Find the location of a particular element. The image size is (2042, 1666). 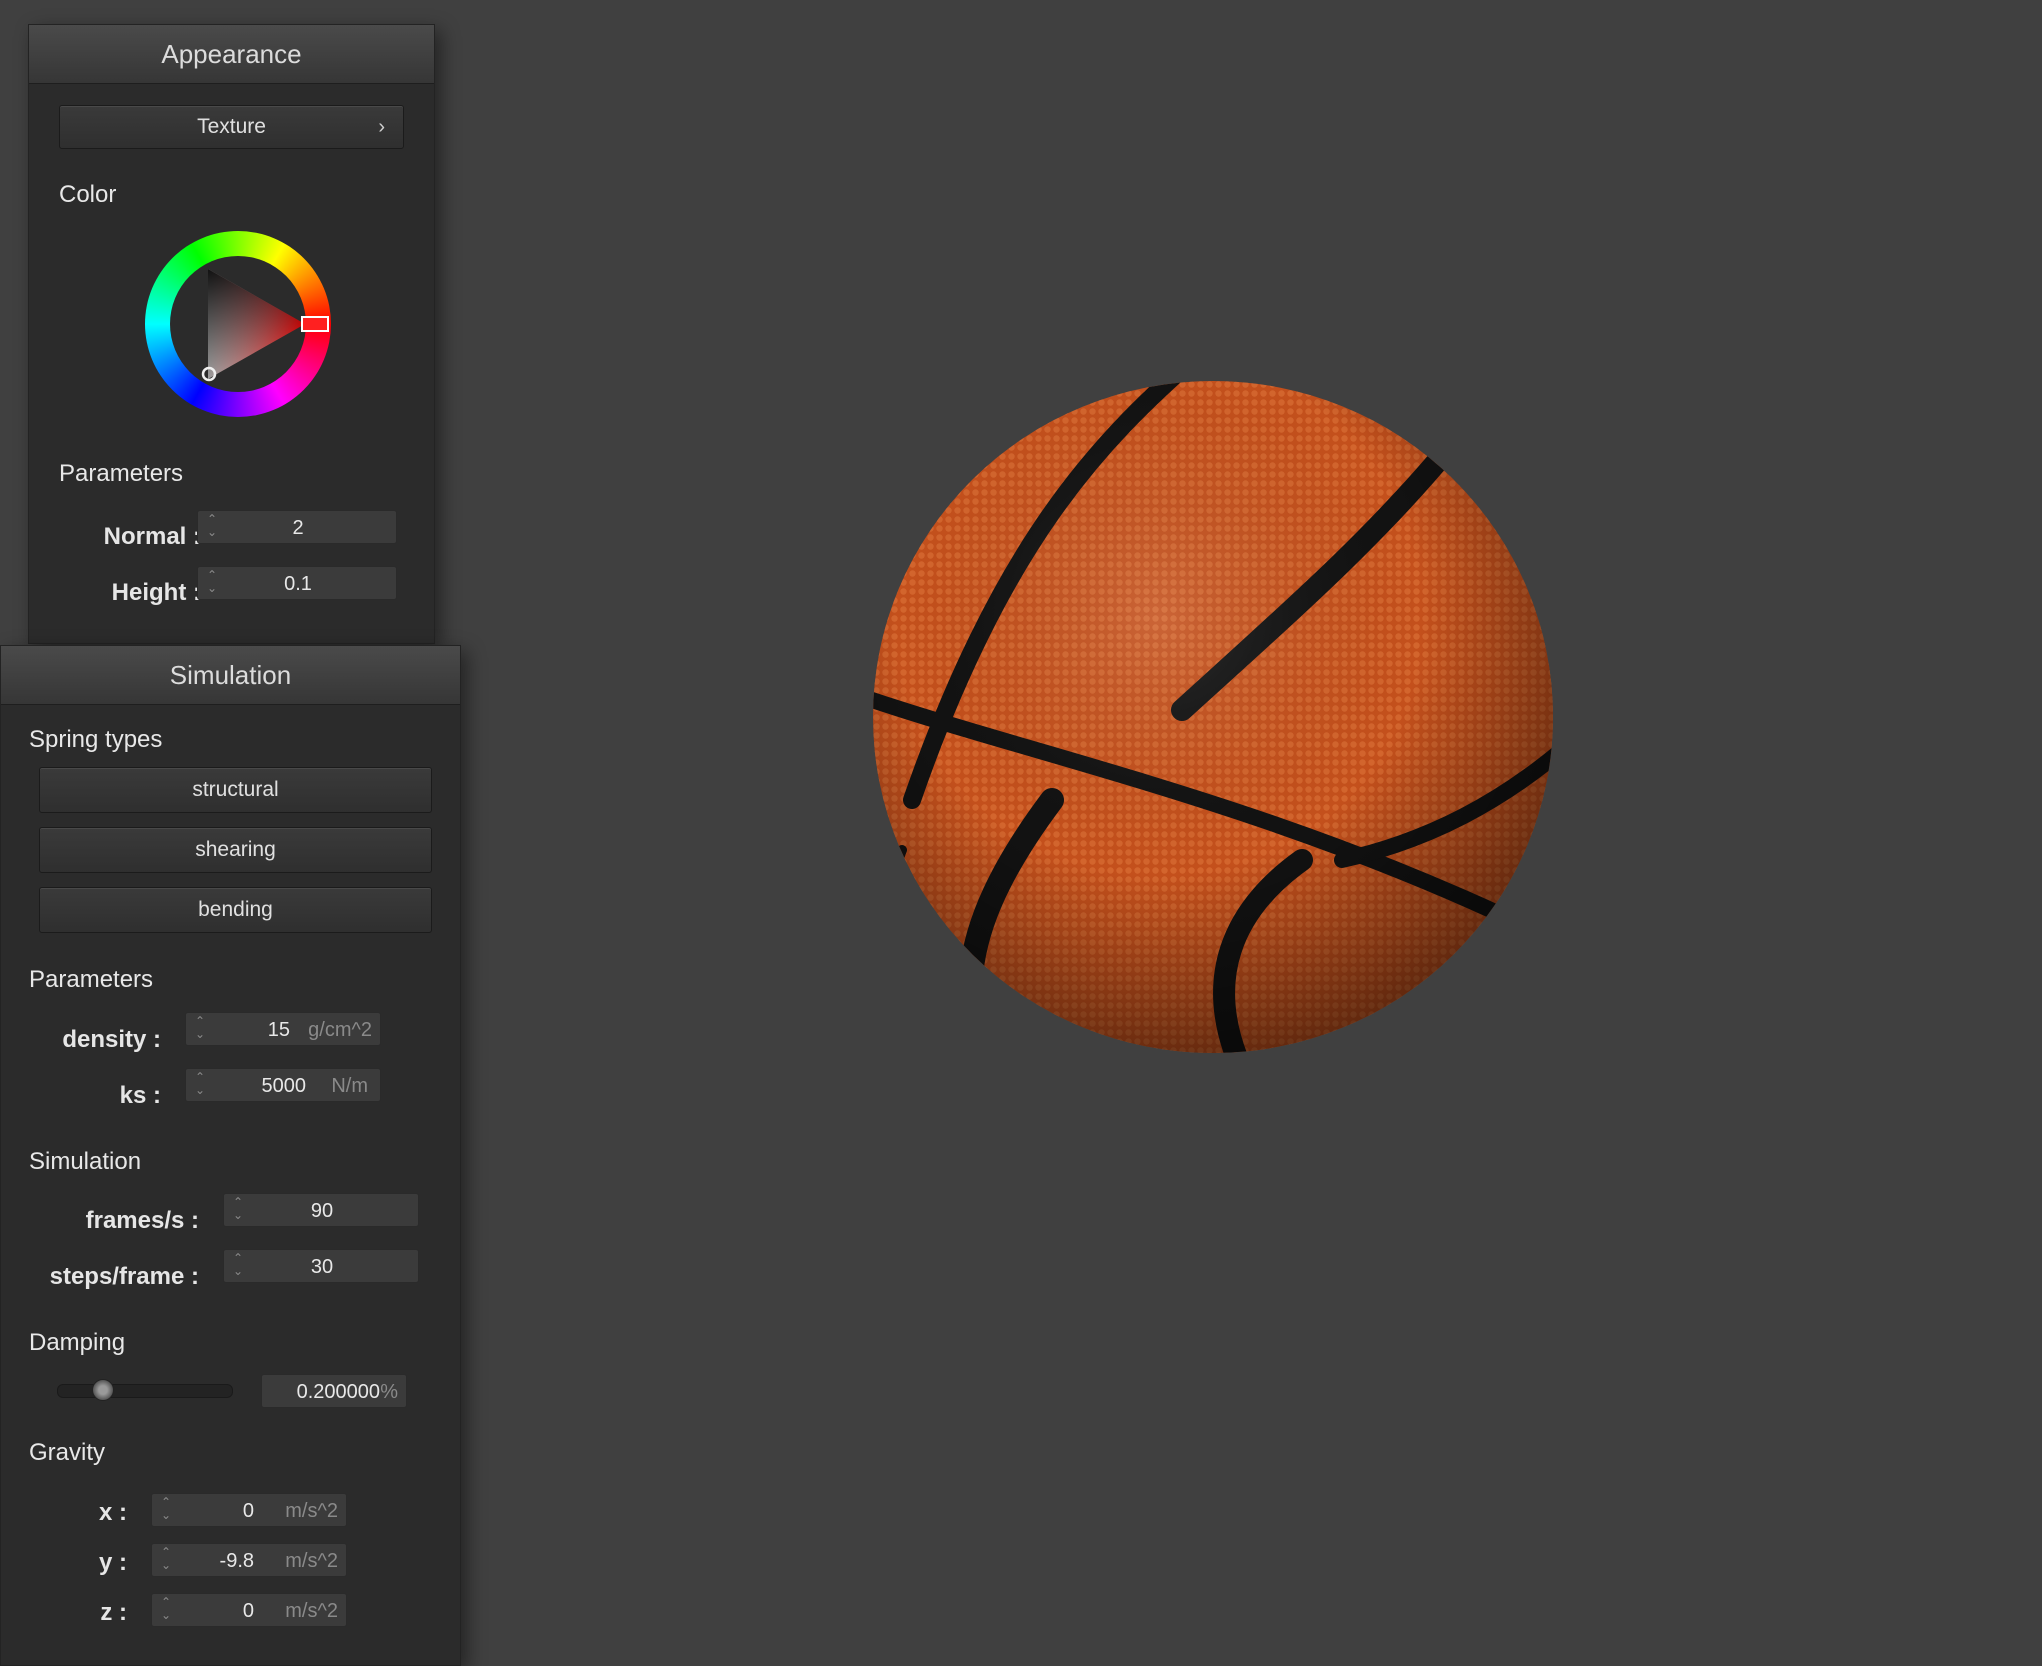

damping-slider is located at coordinates (145, 1390).